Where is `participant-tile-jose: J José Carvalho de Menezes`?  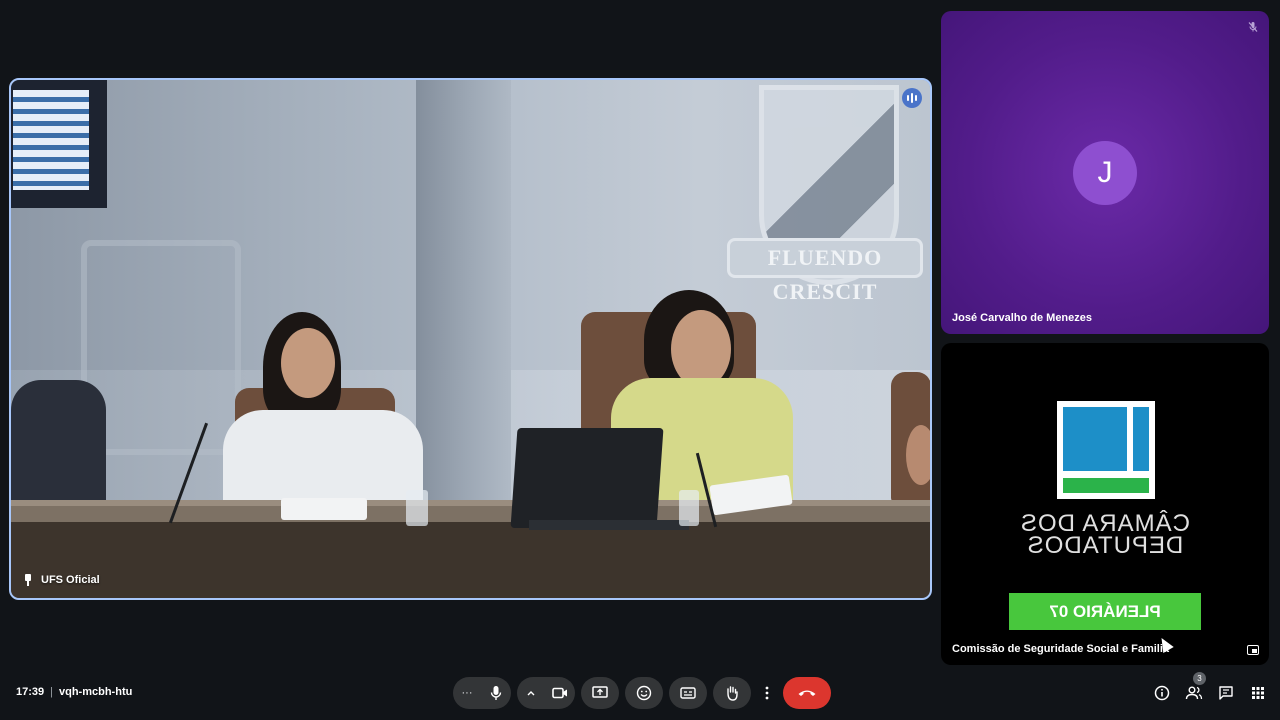 participant-tile-jose: J José Carvalho de Menezes is located at coordinates (1105, 172).